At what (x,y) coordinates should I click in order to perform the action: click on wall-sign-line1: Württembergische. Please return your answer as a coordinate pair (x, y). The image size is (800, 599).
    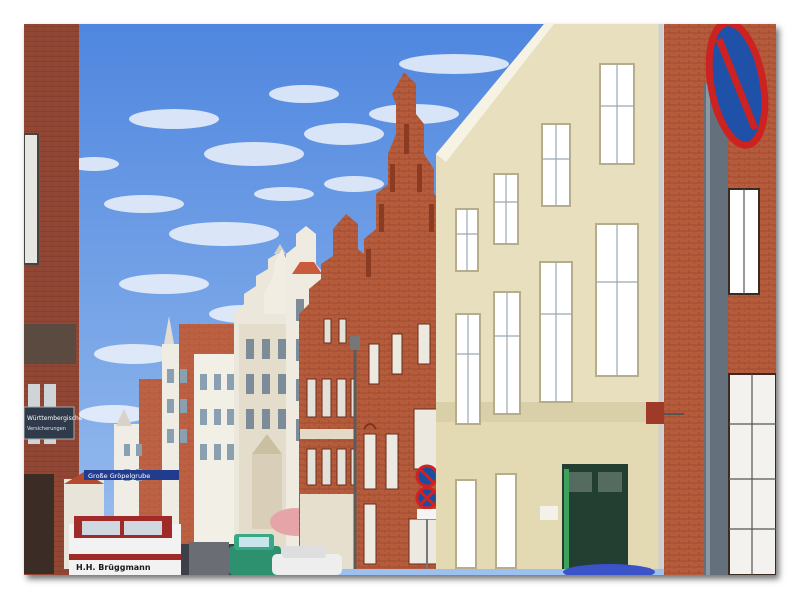
    Looking at the image, I should click on (55, 418).